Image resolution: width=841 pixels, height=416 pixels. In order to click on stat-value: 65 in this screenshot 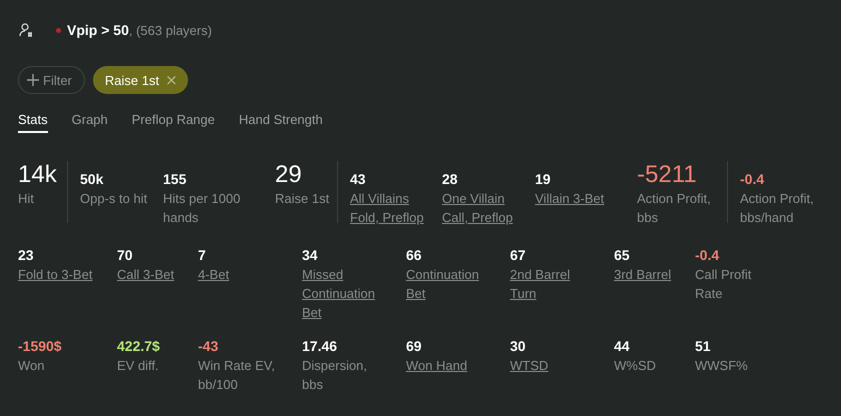, I will do `click(622, 255)`.